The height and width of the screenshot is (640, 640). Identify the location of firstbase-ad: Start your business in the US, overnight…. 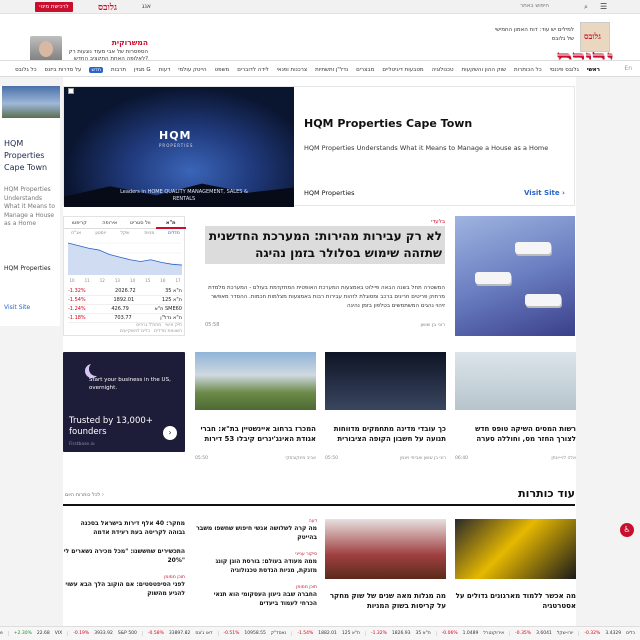
(124, 402).